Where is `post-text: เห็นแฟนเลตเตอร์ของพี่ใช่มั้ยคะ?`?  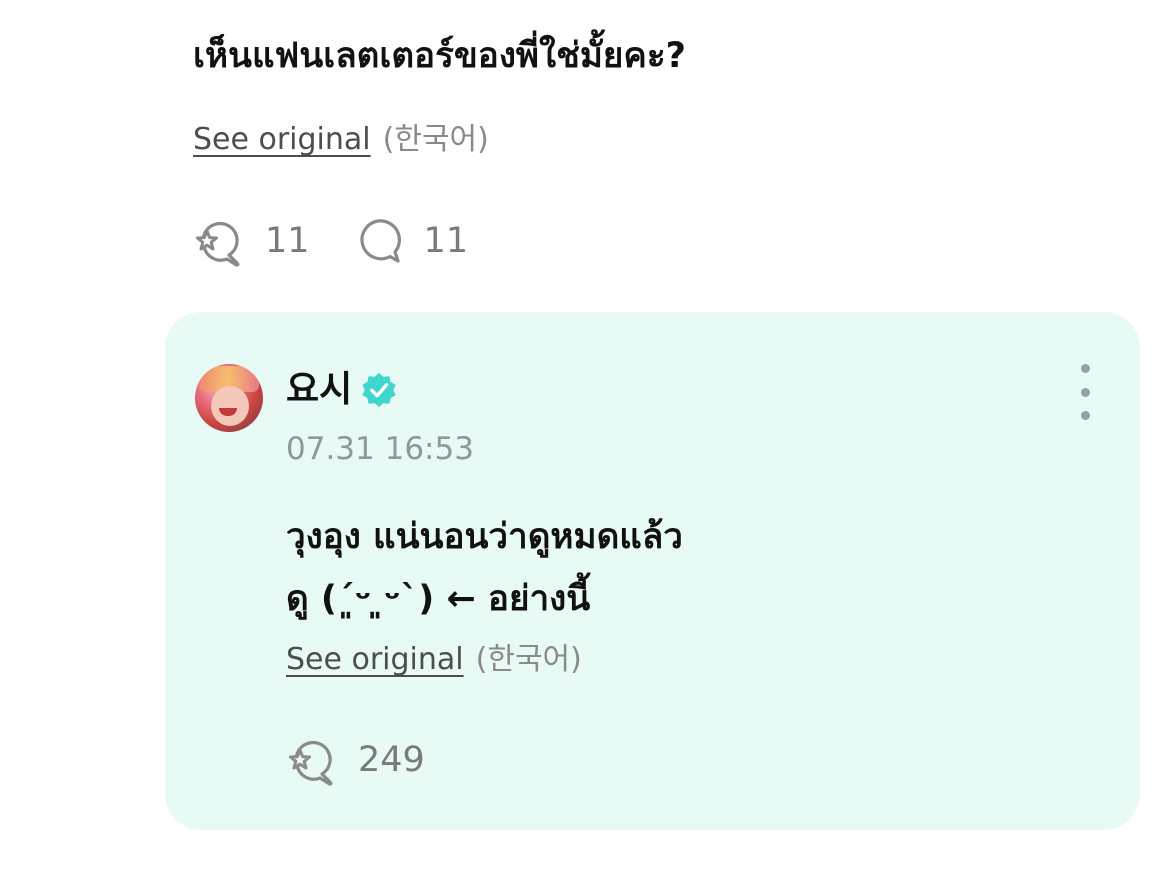
post-text: เห็นแฟนเลตเตอร์ของพี่ใช่มั้ยคะ? is located at coordinates (439, 56).